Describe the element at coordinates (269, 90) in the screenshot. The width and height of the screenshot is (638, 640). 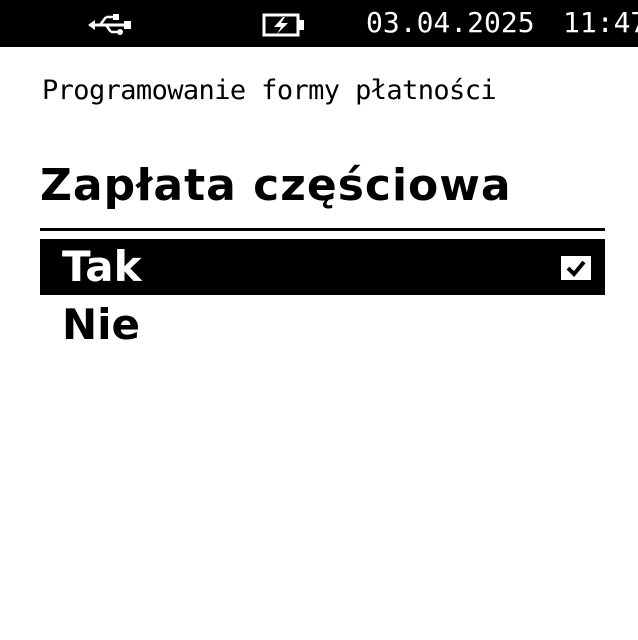
I see `screen-subtitle: Programowanie formy płatności` at that location.